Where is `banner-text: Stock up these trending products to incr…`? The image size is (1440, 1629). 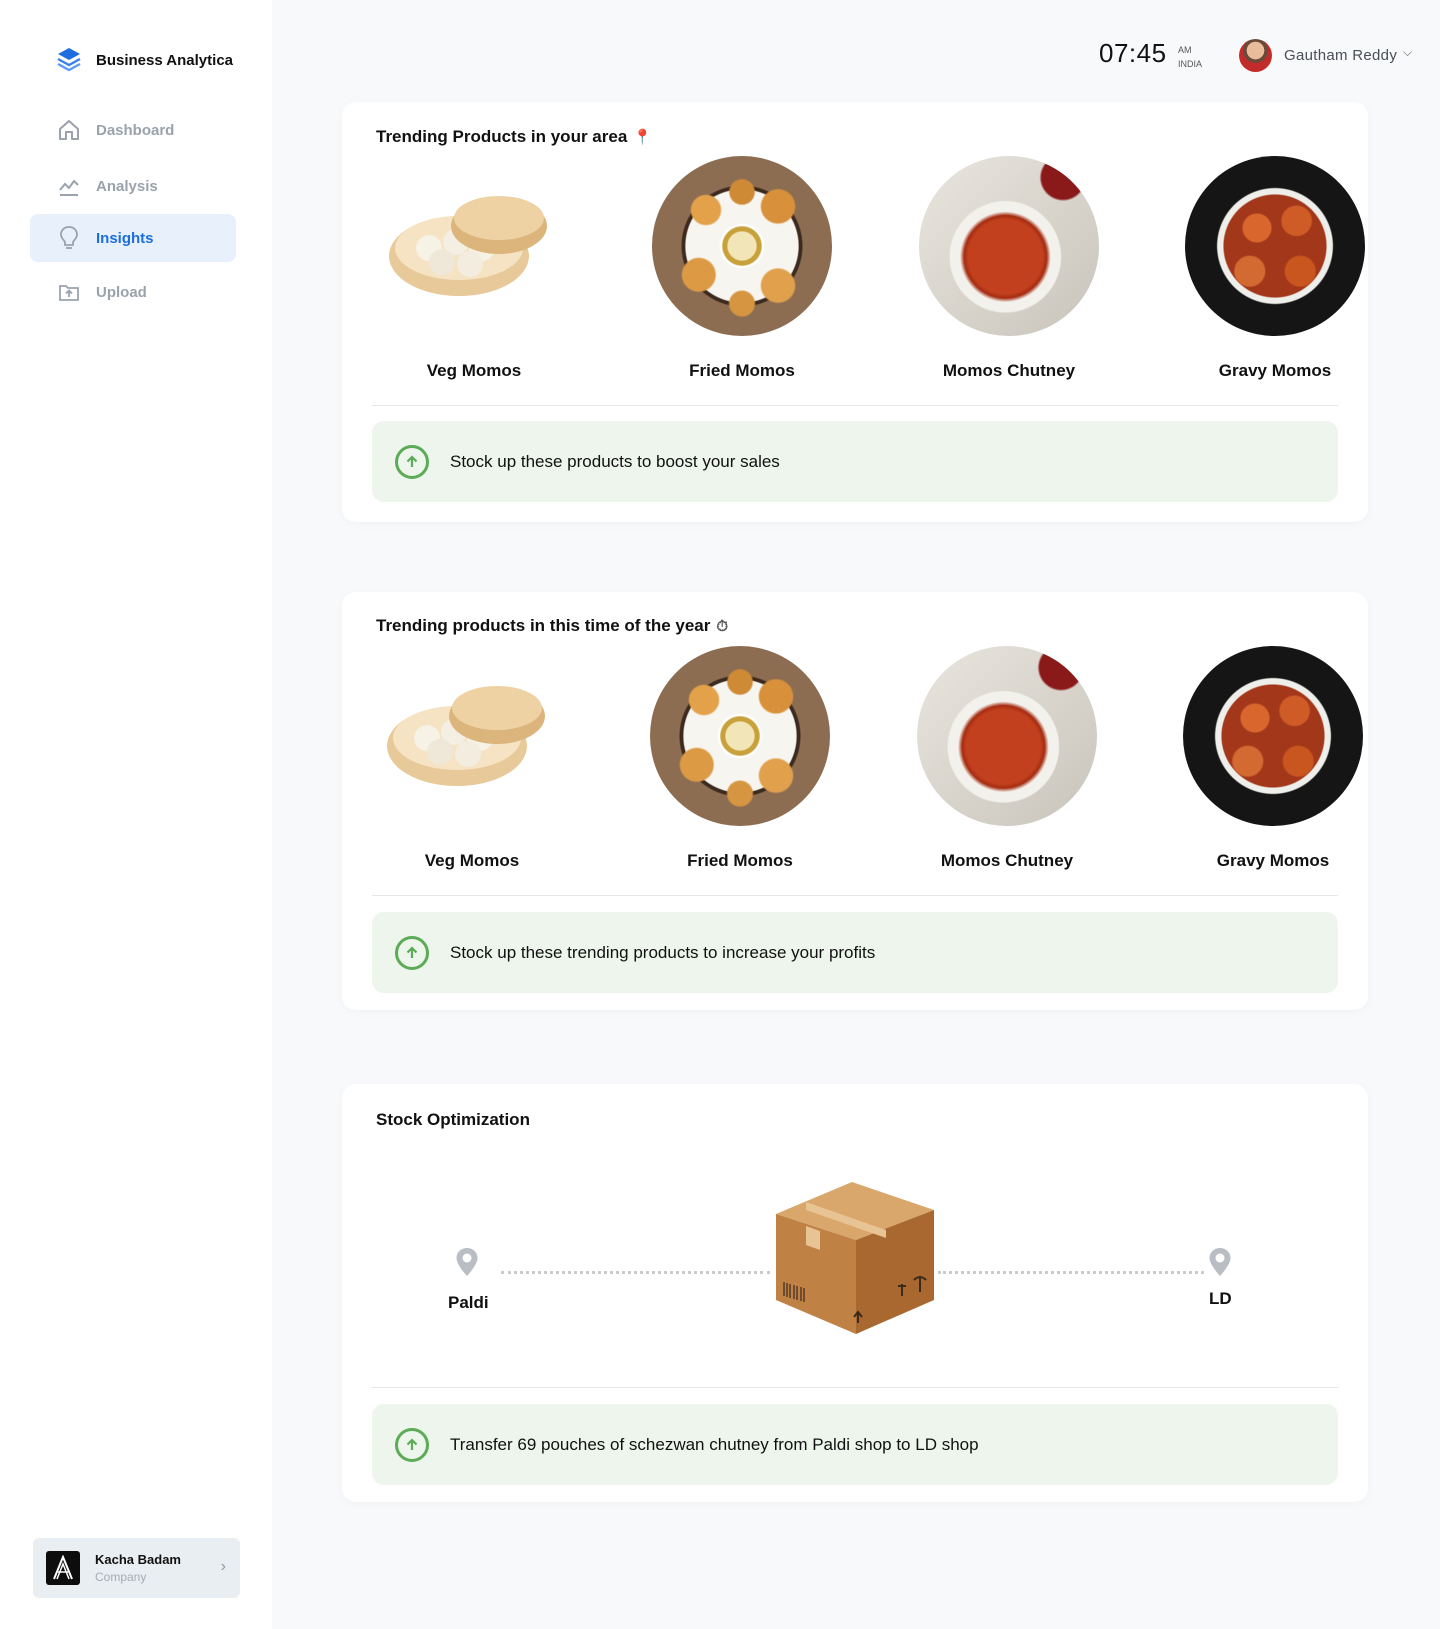 banner-text: Stock up these trending products to incr… is located at coordinates (663, 952).